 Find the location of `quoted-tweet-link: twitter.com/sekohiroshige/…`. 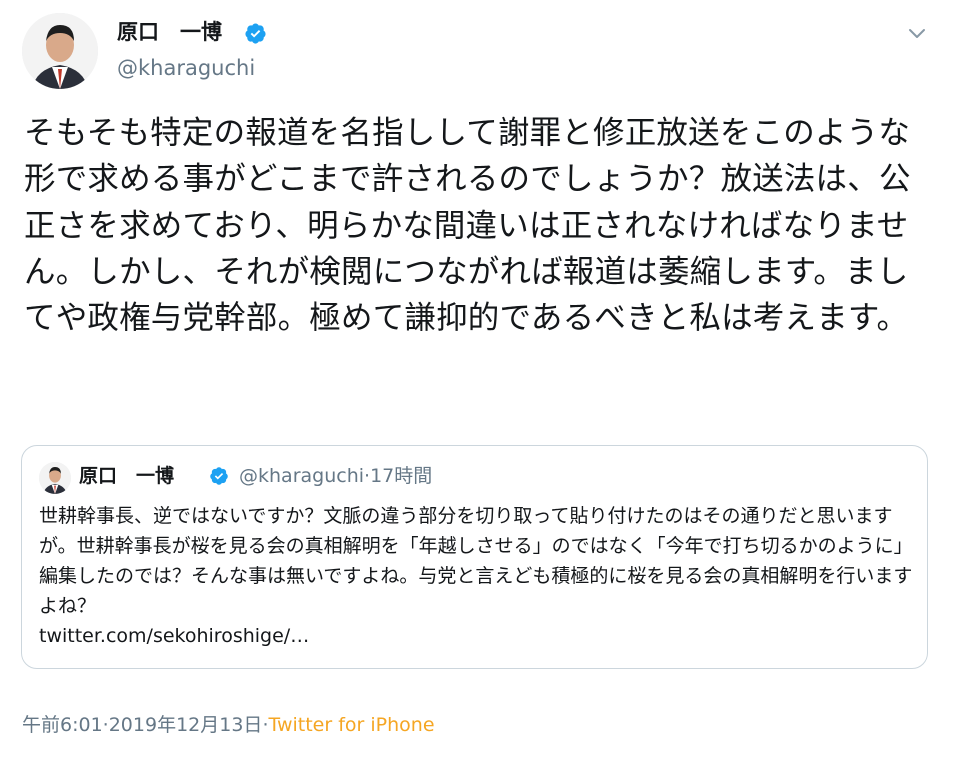

quoted-tweet-link: twitter.com/sekohiroshige/… is located at coordinates (174, 636).